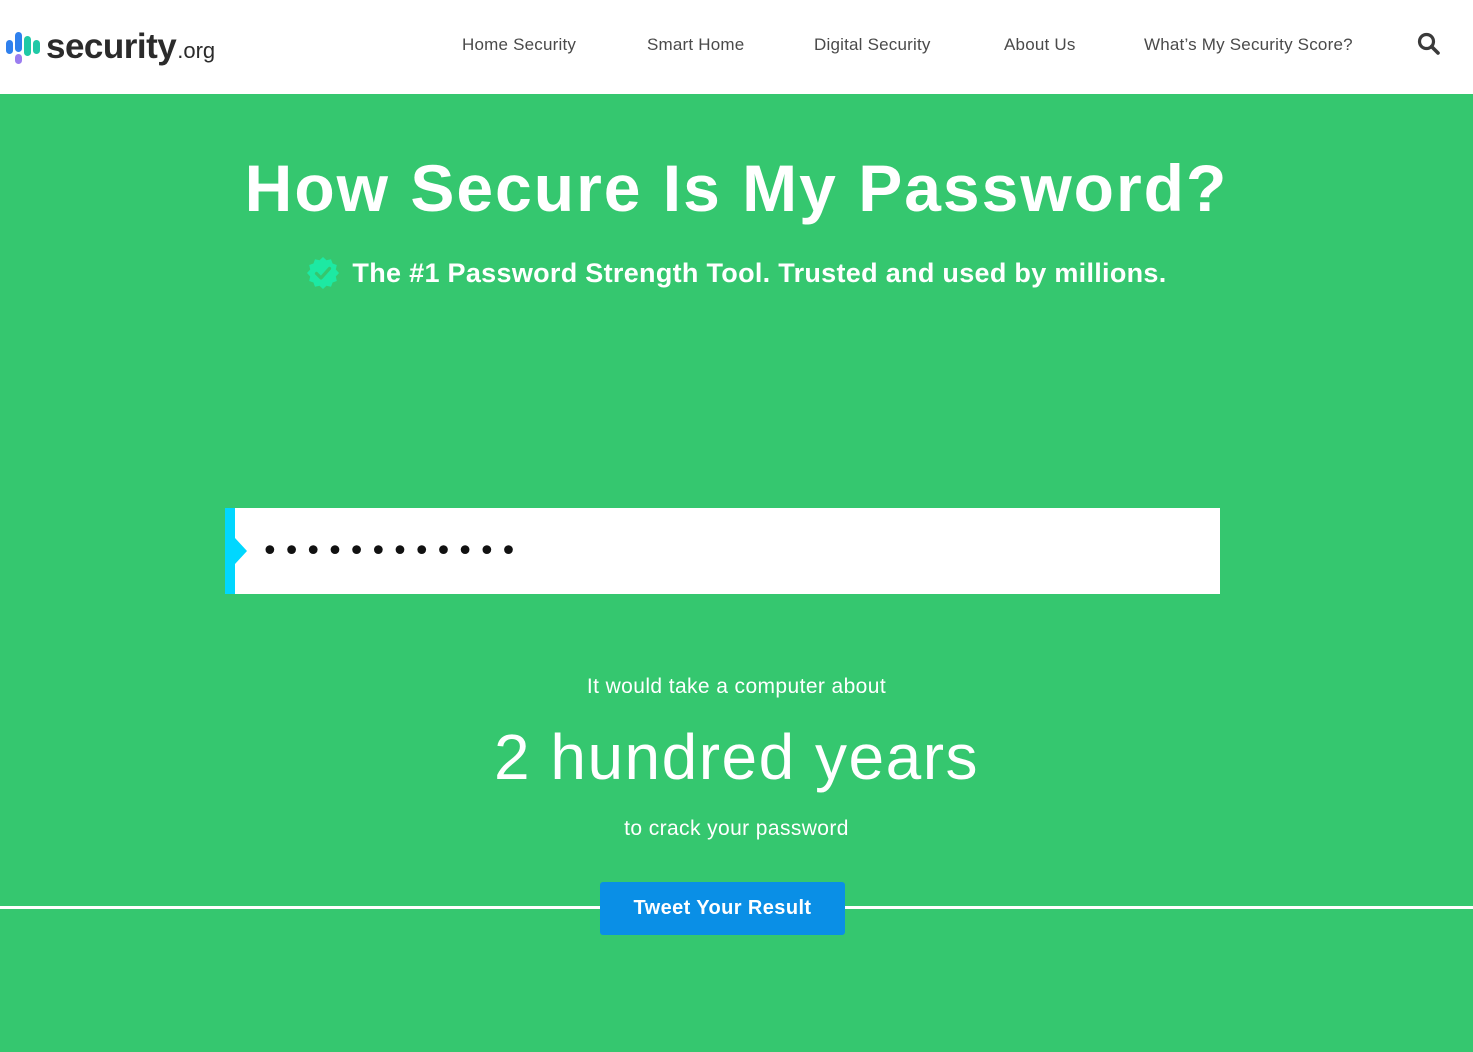 The height and width of the screenshot is (1052, 1473). What do you see at coordinates (736, 757) in the screenshot?
I see `crack-time: 2 hundred years` at bounding box center [736, 757].